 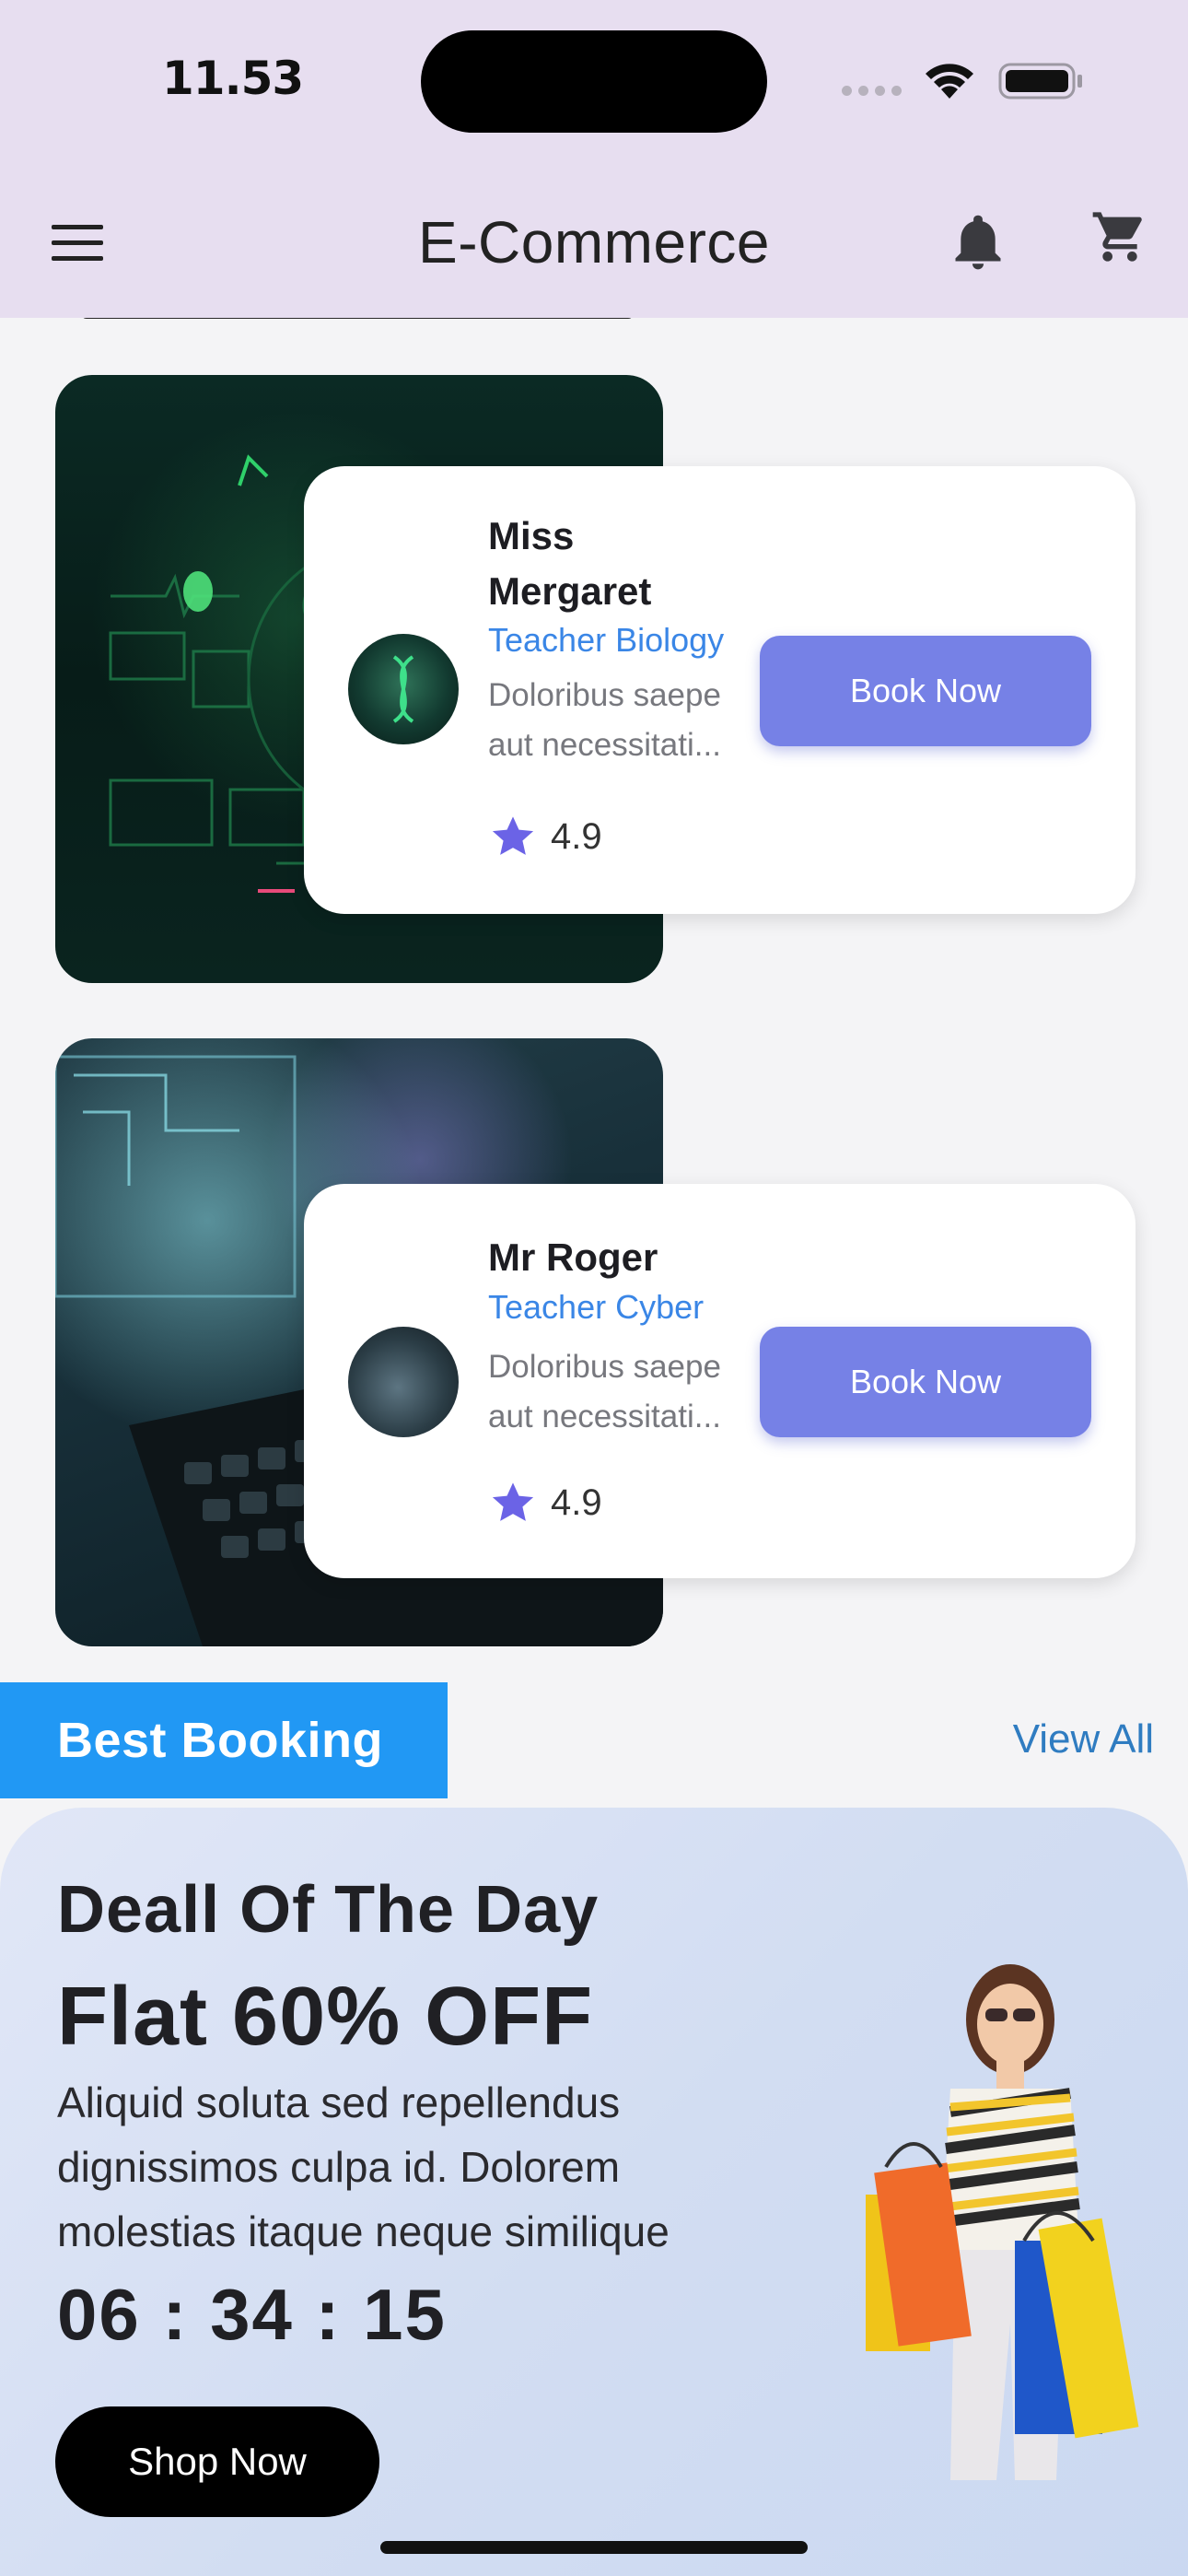 I want to click on shop-now-button: Shop Now, so click(x=217, y=2461).